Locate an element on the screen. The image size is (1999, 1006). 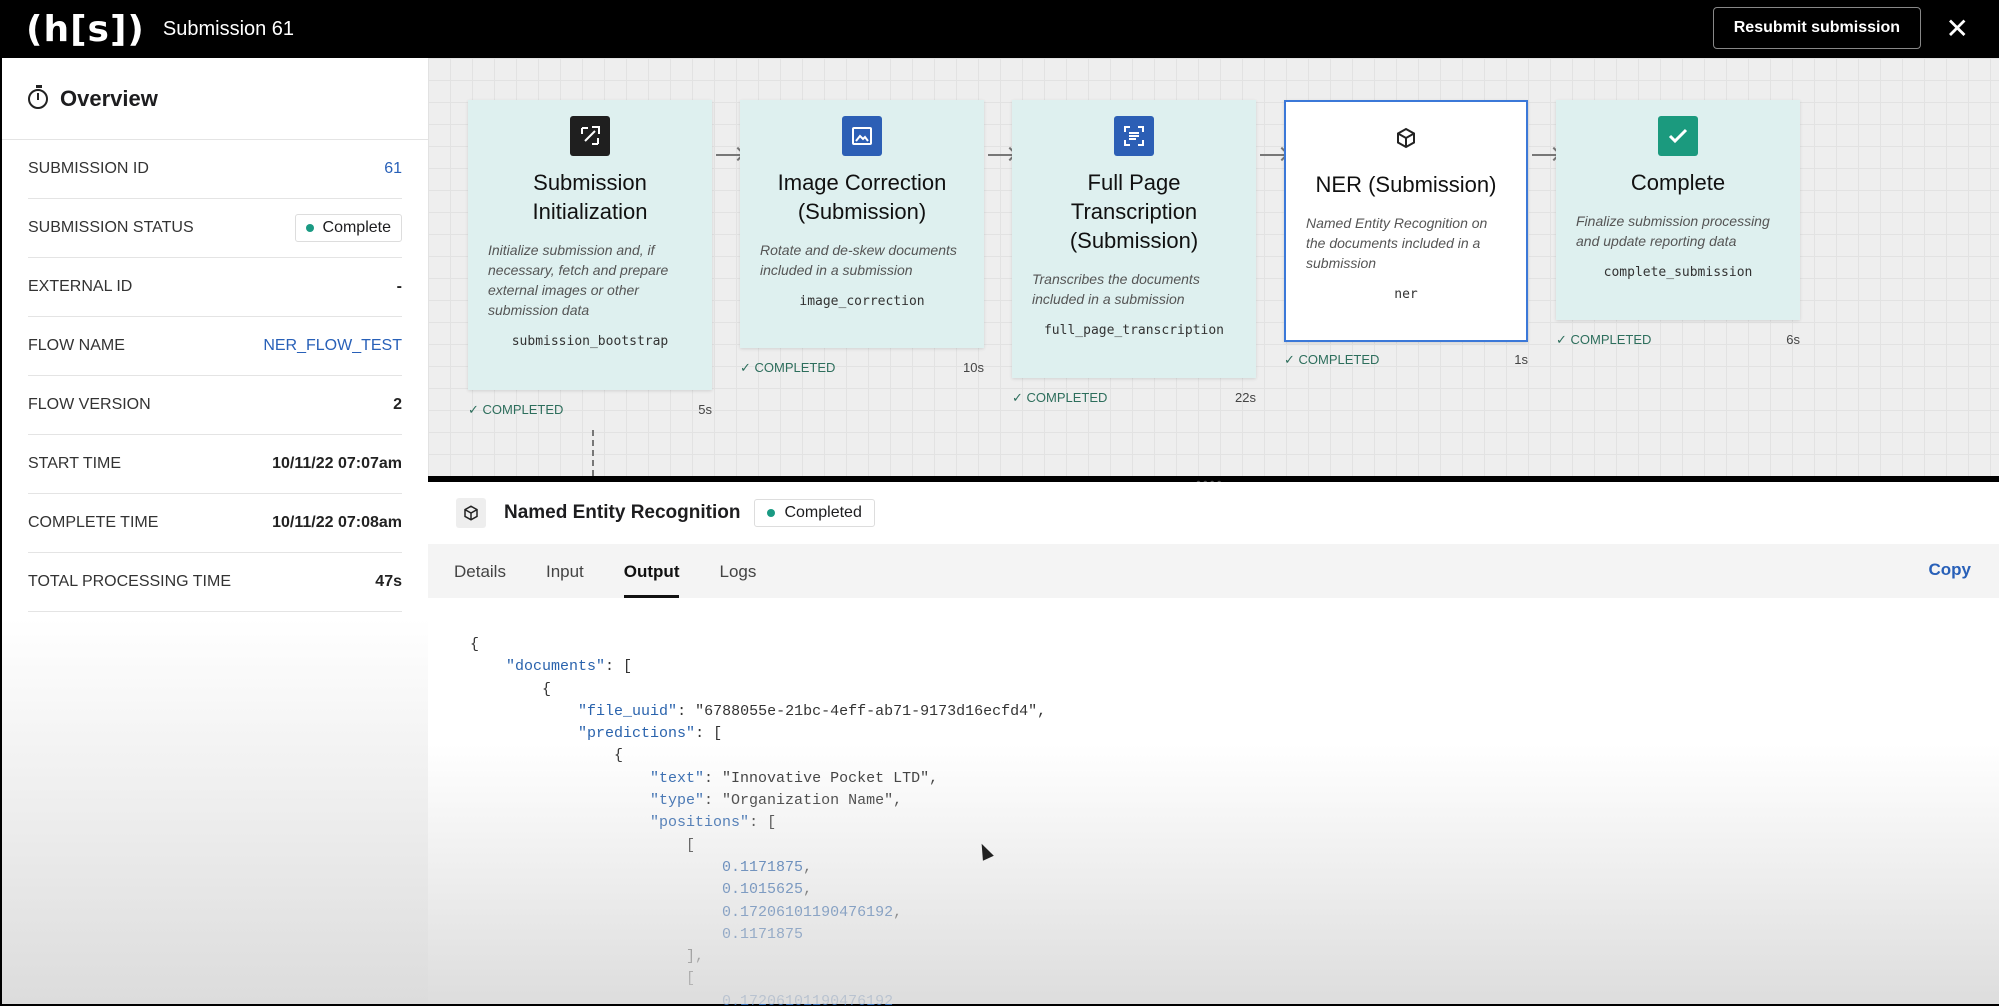
block-title: Full Page Transcription (Submission) is located at coordinates (1134, 211).